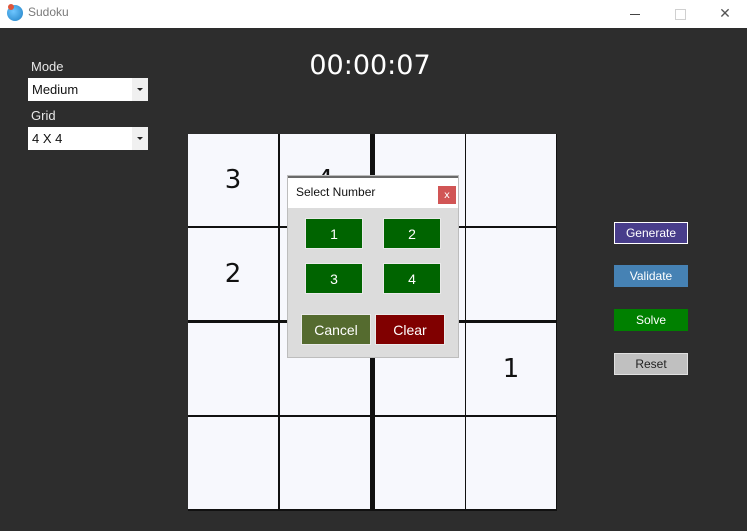 This screenshot has width=747, height=531. What do you see at coordinates (412, 233) in the screenshot?
I see `number-button-2: 2` at bounding box center [412, 233].